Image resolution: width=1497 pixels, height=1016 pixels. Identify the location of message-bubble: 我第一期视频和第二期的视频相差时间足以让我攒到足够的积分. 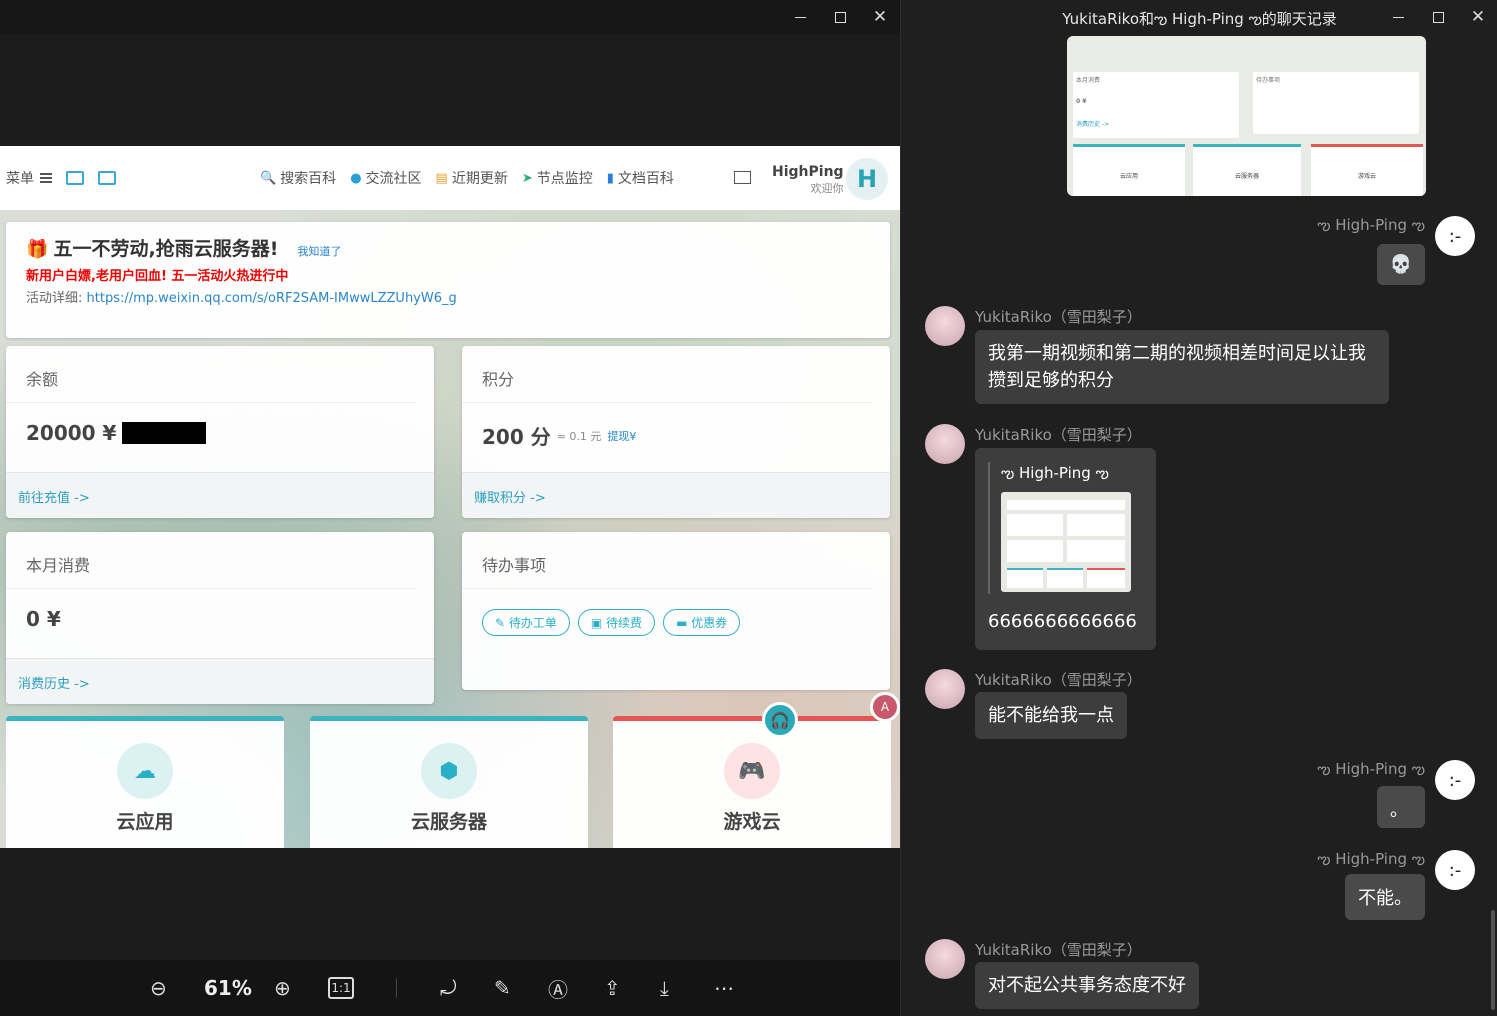
(1182, 367).